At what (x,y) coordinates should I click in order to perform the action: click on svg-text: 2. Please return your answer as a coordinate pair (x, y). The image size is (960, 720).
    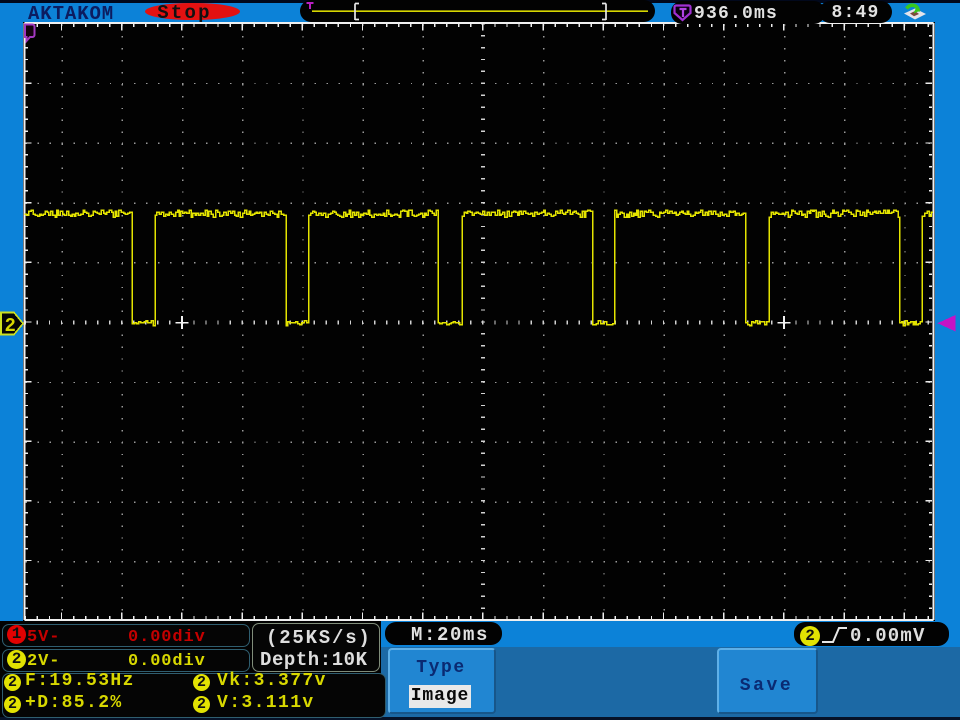
    Looking at the image, I should click on (10, 326).